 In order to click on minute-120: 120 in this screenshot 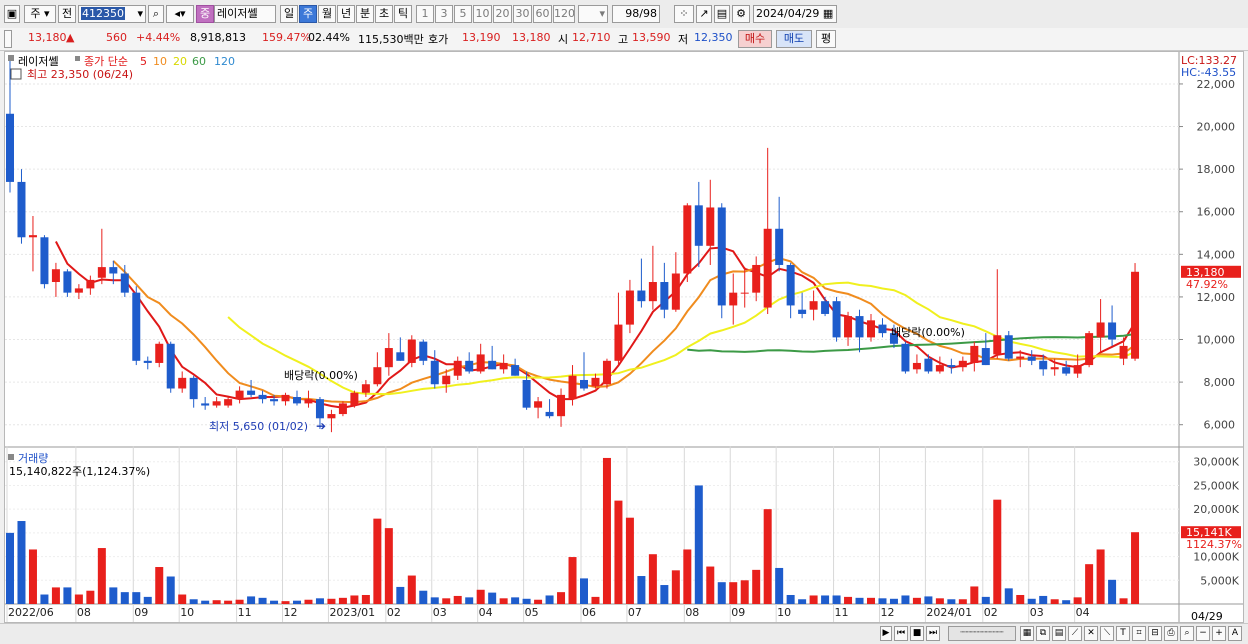, I will do `click(564, 14)`.